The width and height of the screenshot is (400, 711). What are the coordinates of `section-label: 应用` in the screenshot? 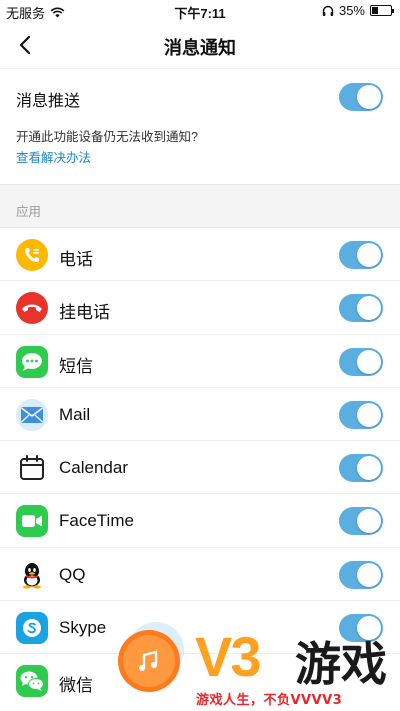 It's located at (29, 212).